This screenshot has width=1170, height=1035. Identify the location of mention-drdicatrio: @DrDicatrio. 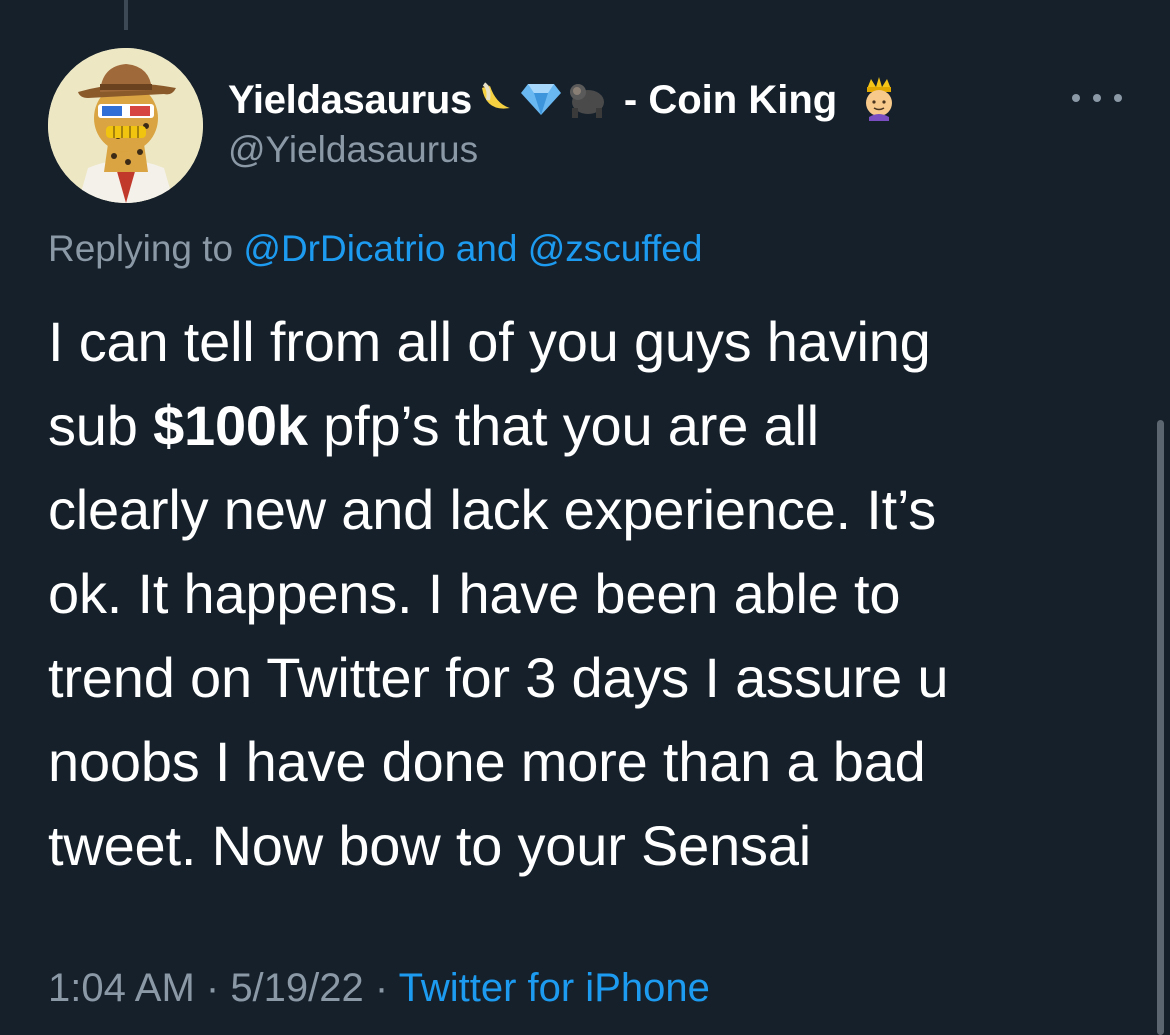
(344, 248).